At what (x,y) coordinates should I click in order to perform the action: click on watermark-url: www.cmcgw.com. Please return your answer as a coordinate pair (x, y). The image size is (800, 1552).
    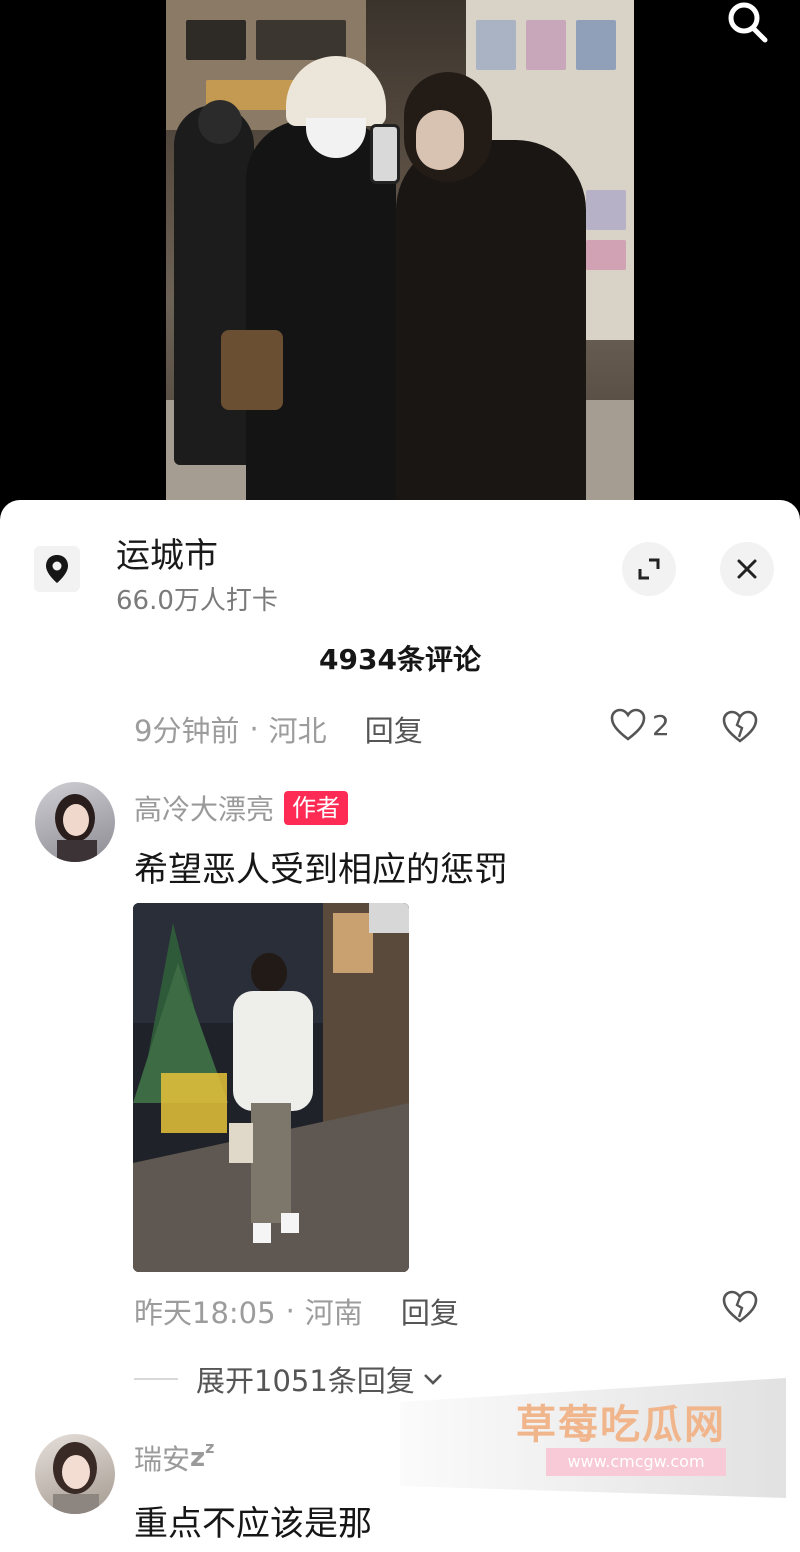
    Looking at the image, I should click on (636, 1462).